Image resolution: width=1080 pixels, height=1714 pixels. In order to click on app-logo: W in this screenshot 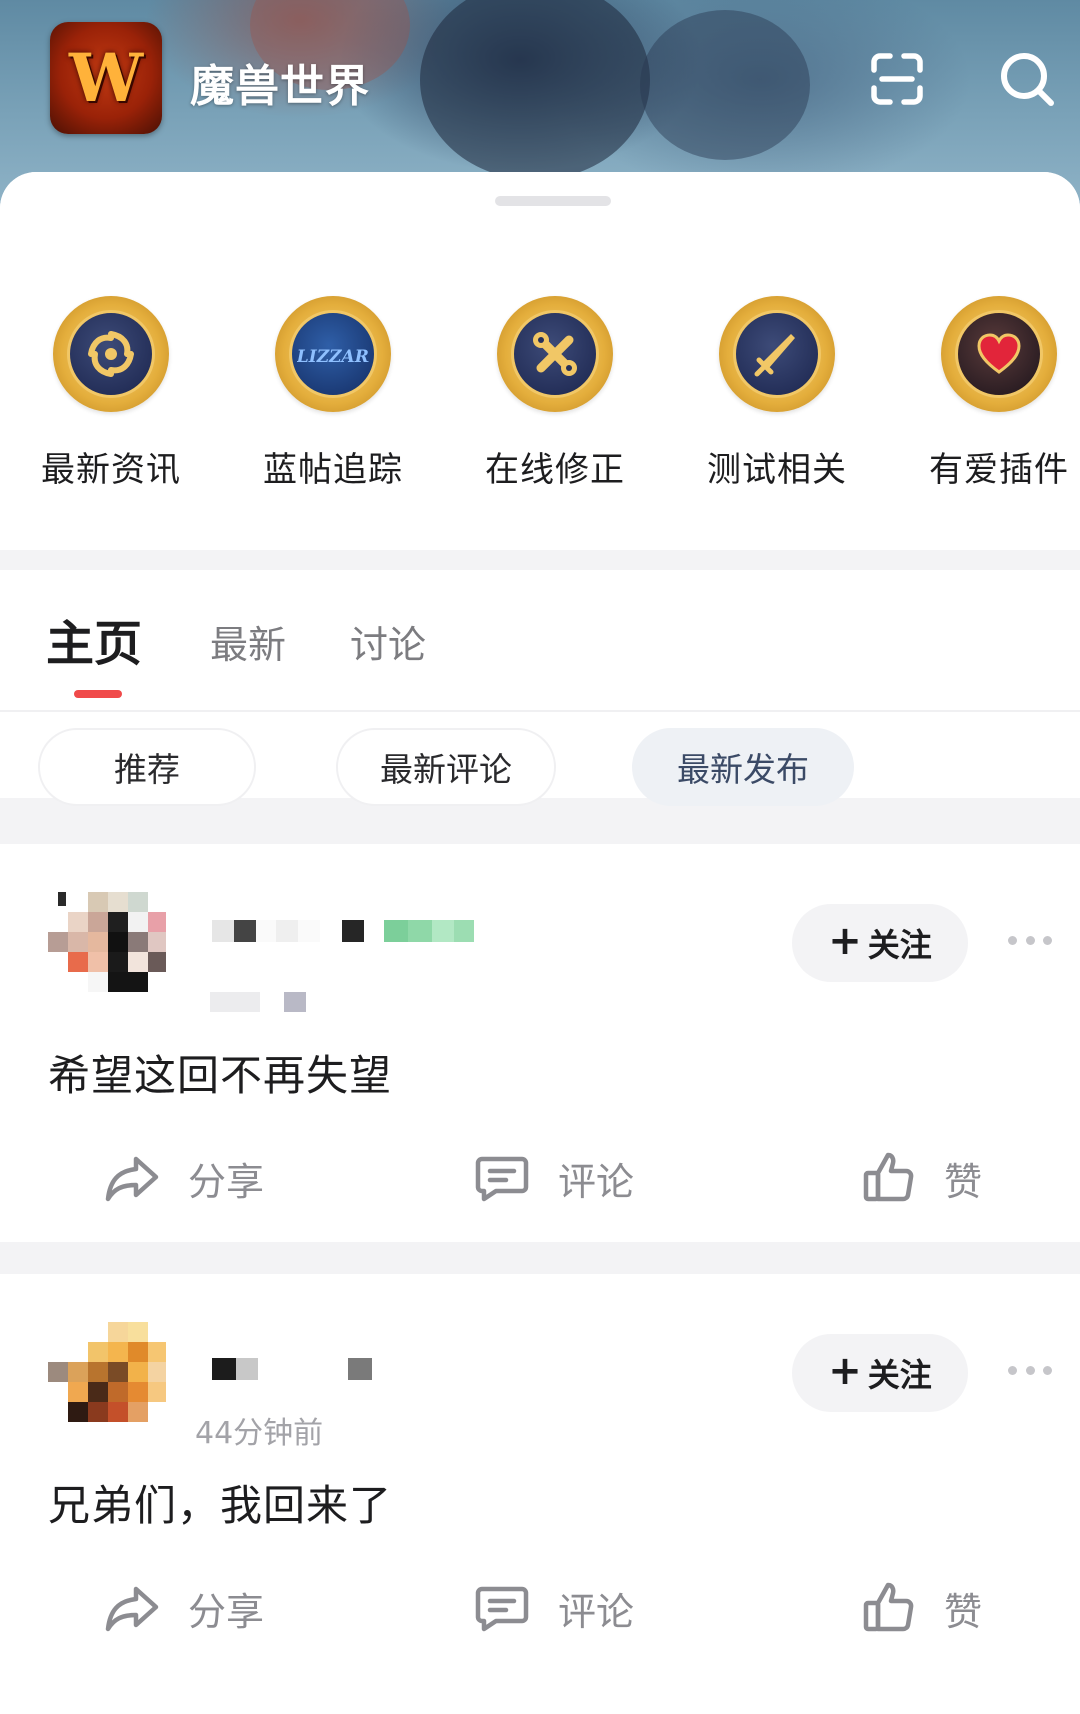, I will do `click(106, 78)`.